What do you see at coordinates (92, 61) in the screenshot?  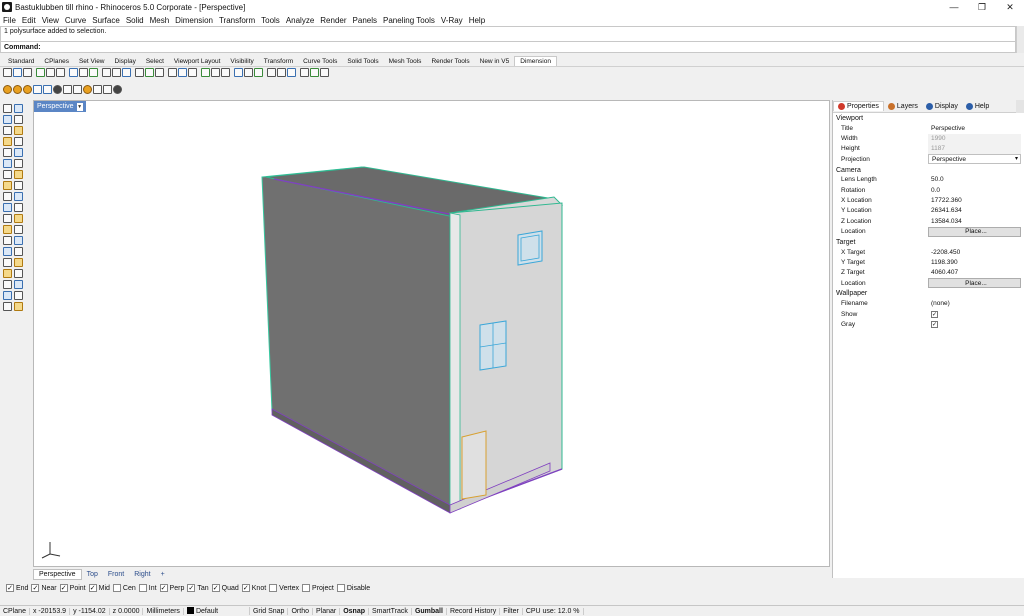 I see `tab-set-view: Set View` at bounding box center [92, 61].